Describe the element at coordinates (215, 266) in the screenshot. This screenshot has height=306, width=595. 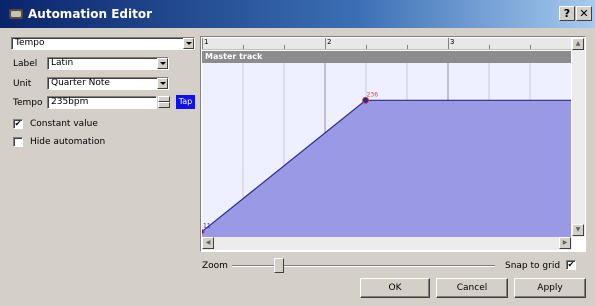
I see `zoom-label: Zoom` at that location.